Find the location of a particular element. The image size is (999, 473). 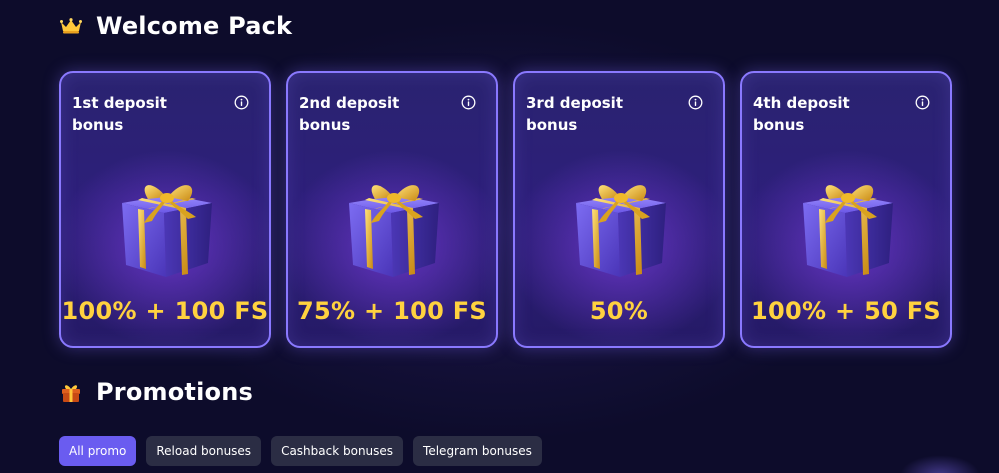

scroll-glow is located at coordinates (940, 464).